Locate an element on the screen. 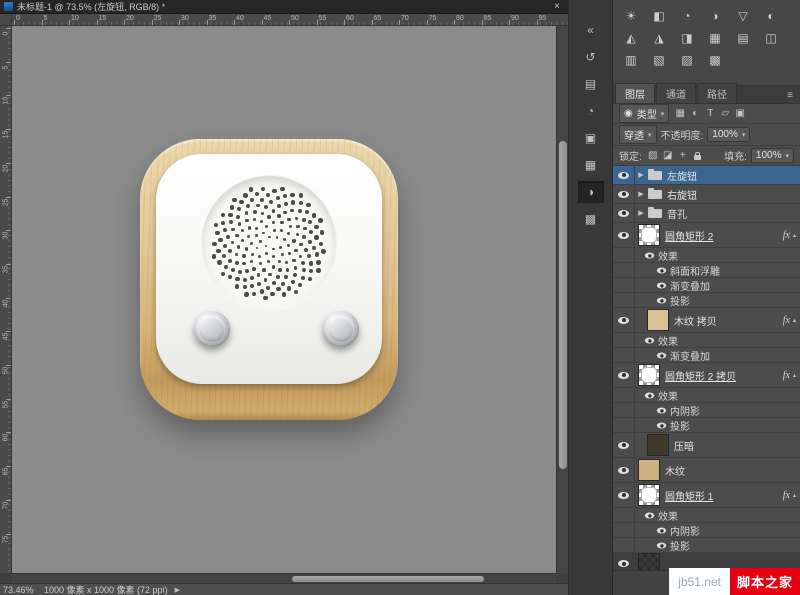  layer-row: 压暗 is located at coordinates (706, 445).